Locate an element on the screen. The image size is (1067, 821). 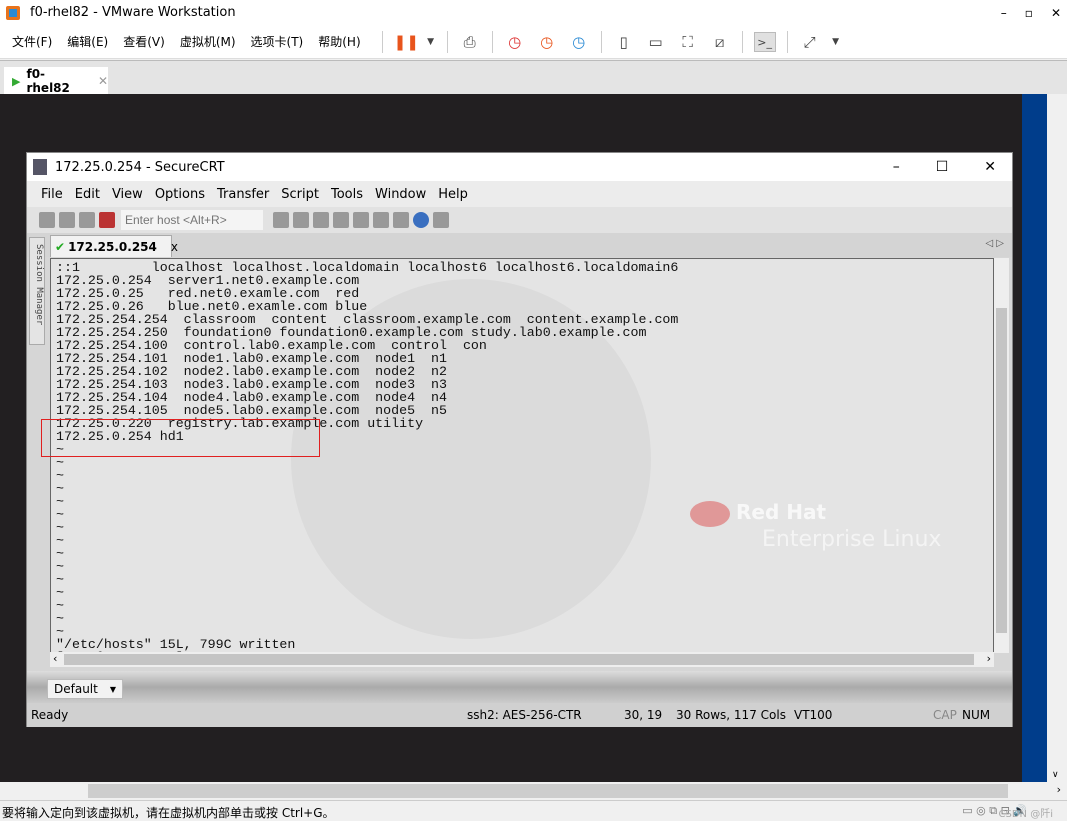
vmware-logo-icon is located at coordinates (13, 12).